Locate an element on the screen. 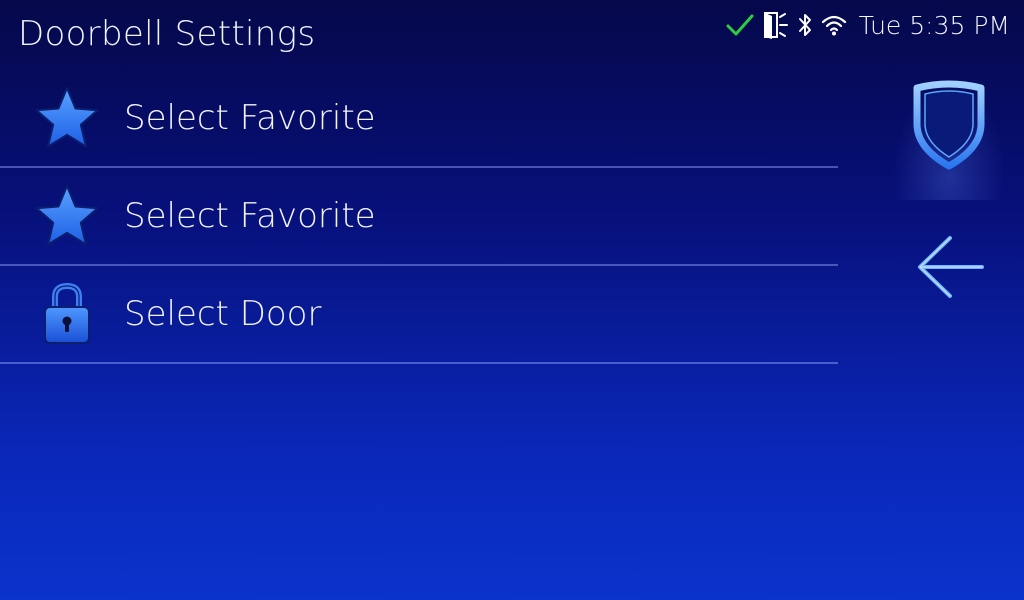  back-arrow-icon is located at coordinates (951, 269).